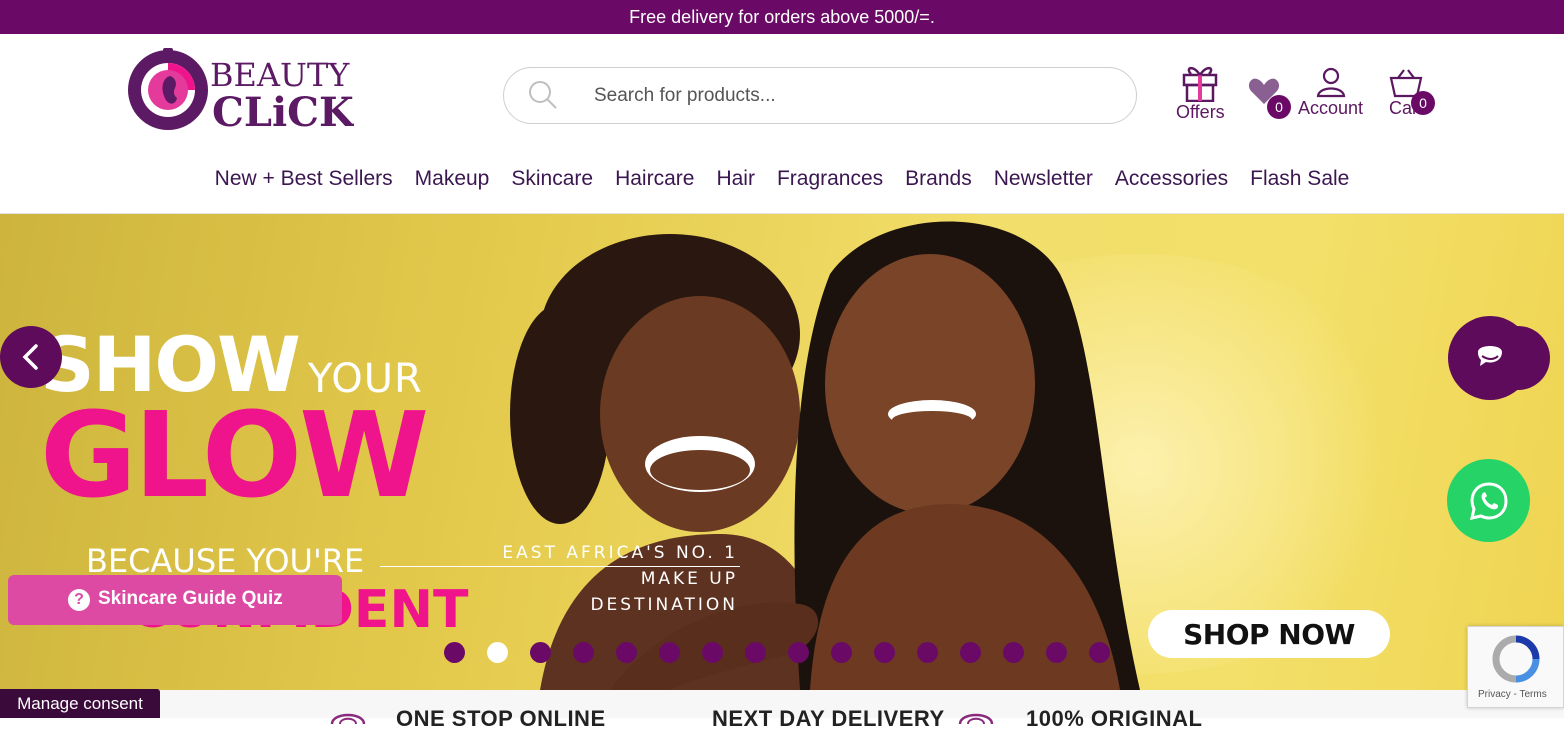 The width and height of the screenshot is (1564, 732). I want to click on nav-makeup: Makeup, so click(452, 179).